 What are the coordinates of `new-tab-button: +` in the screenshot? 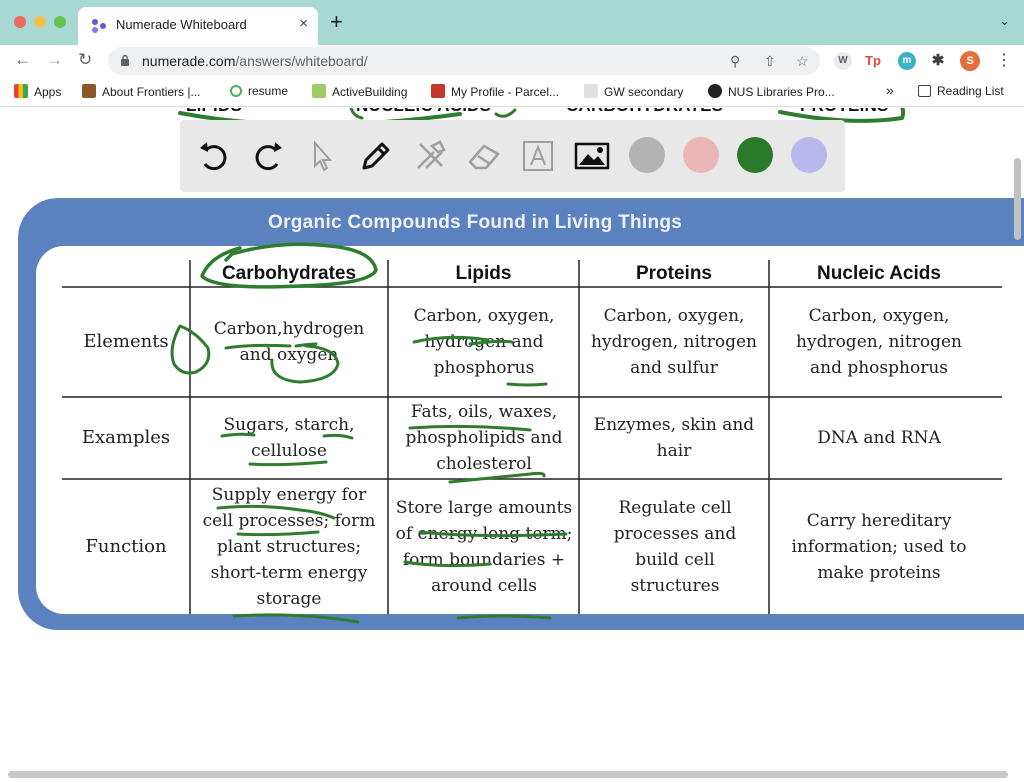 It's located at (336, 22).